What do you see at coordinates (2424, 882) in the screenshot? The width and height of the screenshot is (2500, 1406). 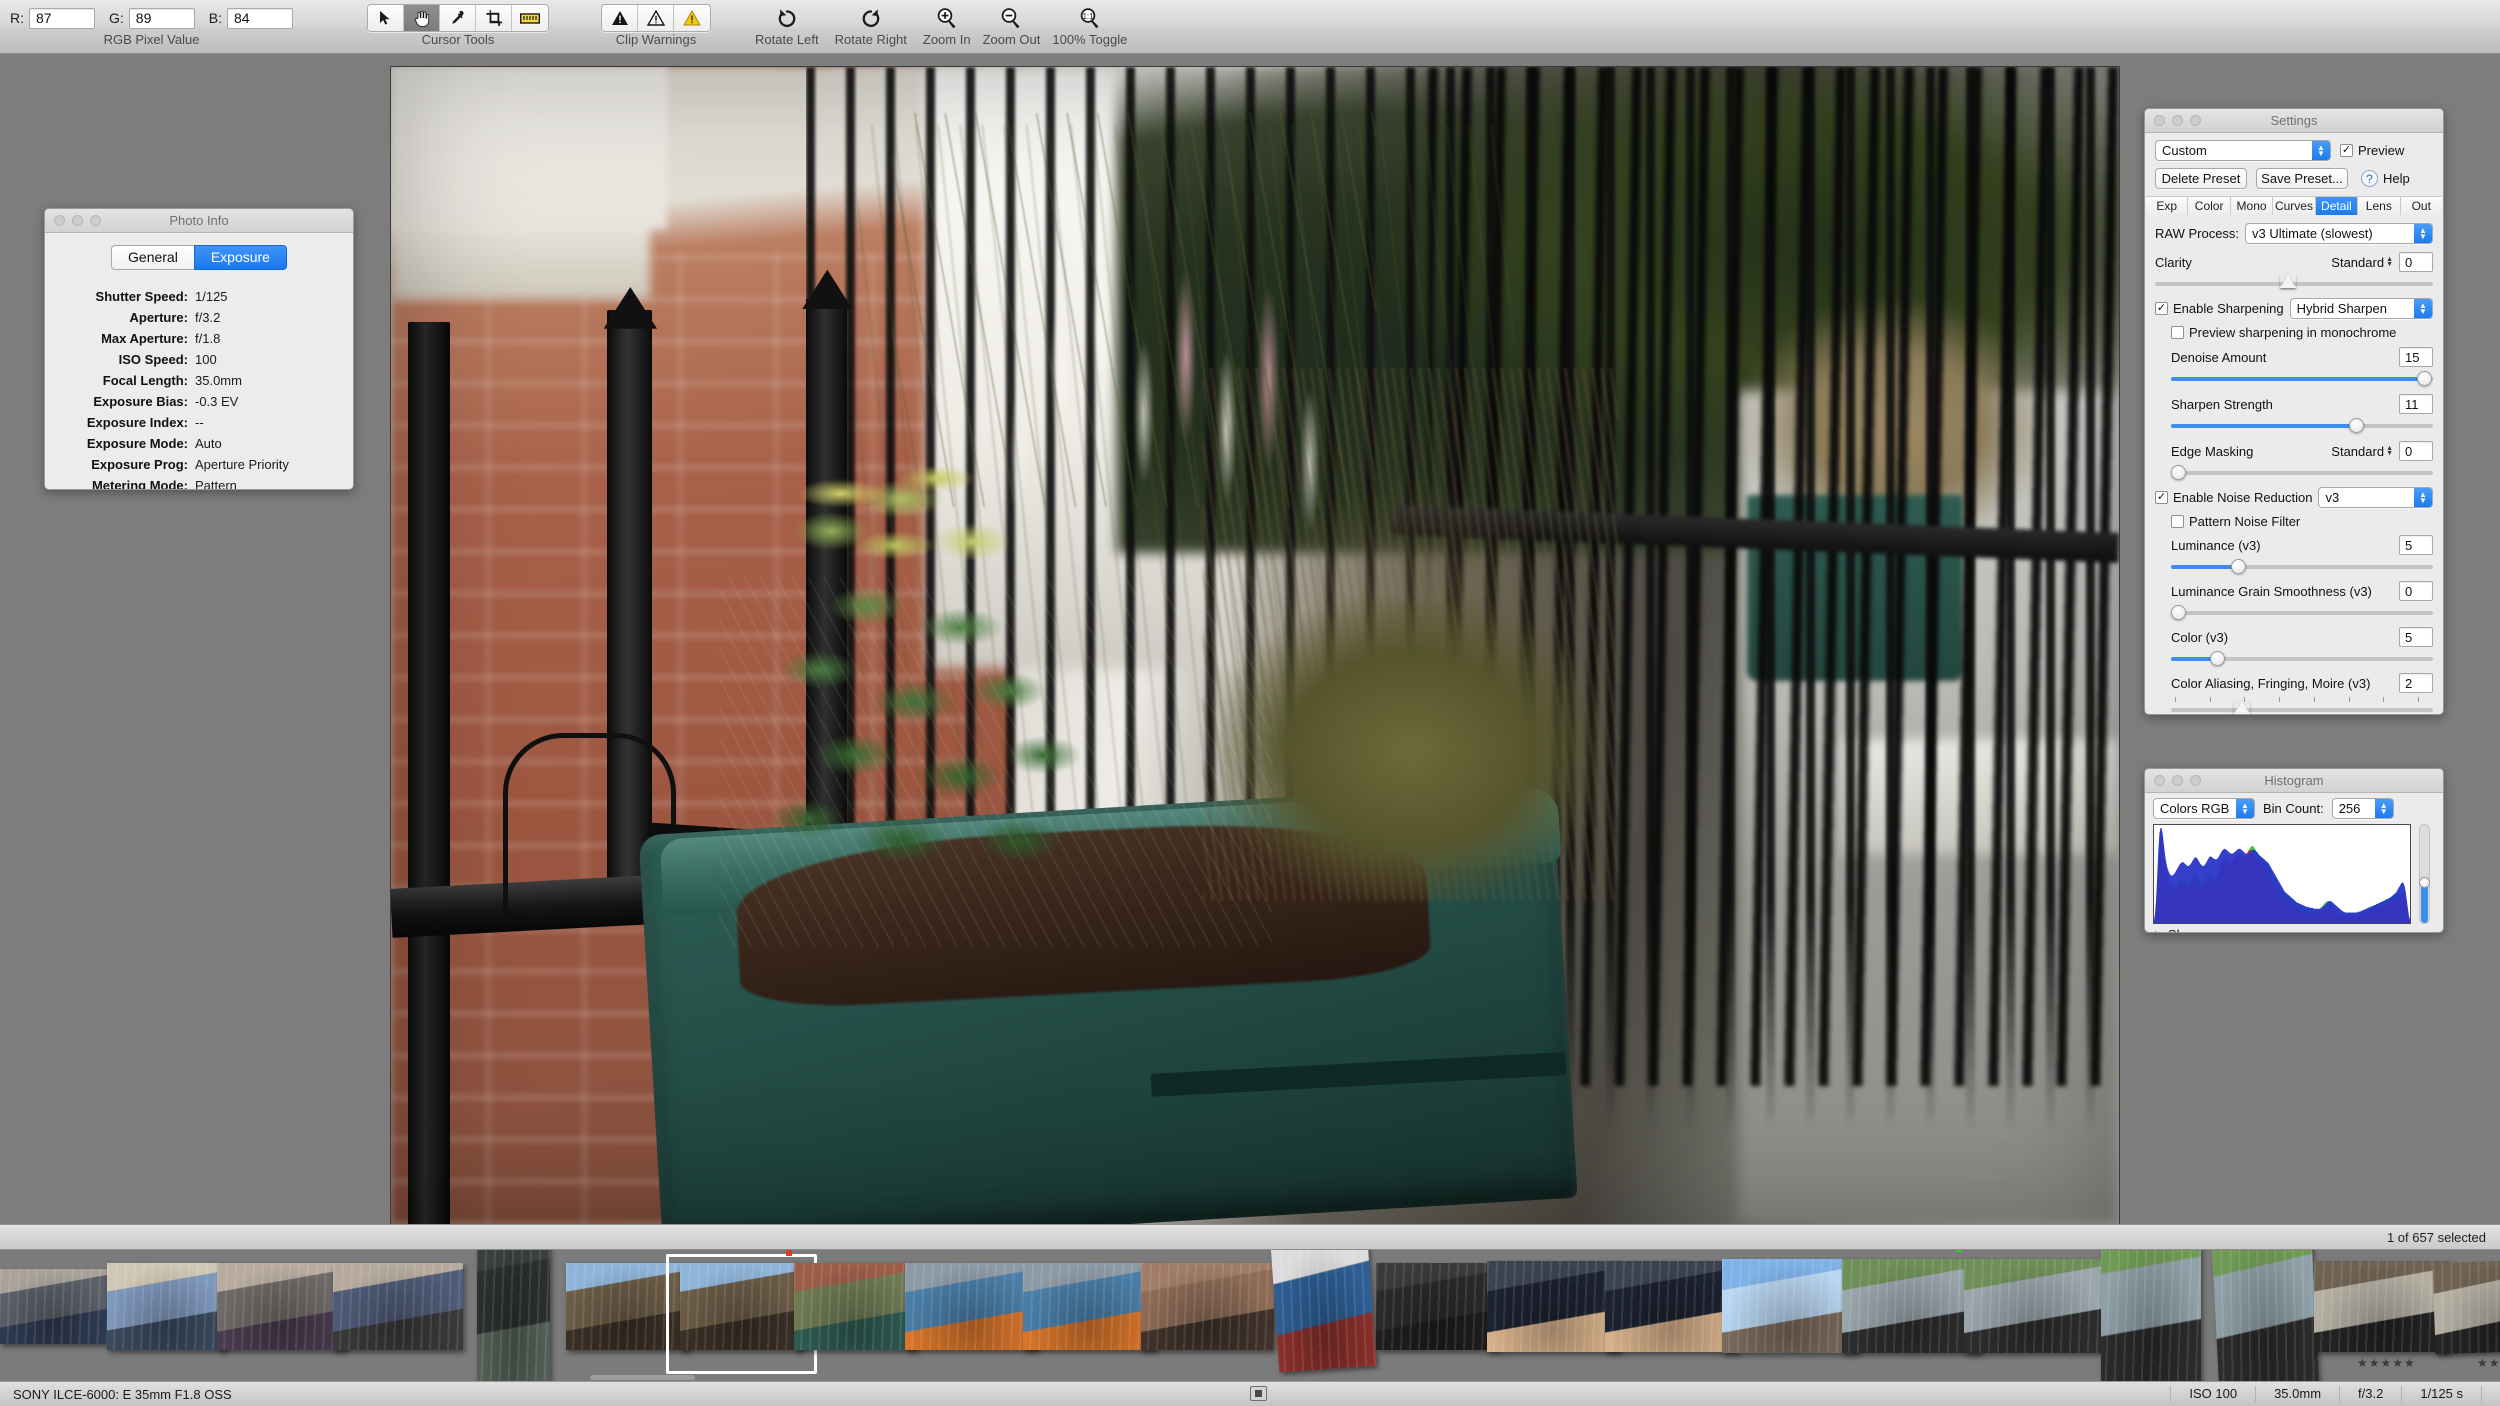 I see `scale-knob` at bounding box center [2424, 882].